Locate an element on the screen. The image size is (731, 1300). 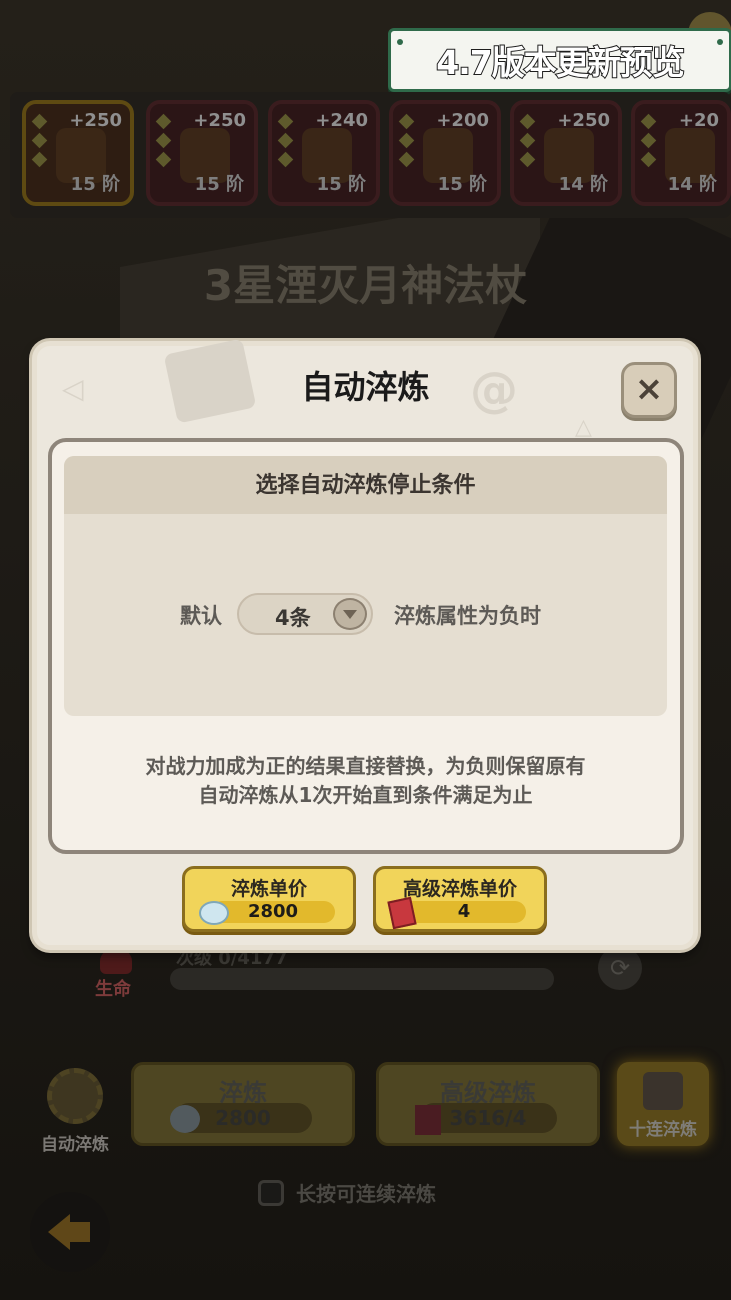
anvil-icon is located at coordinates (663, 1091).